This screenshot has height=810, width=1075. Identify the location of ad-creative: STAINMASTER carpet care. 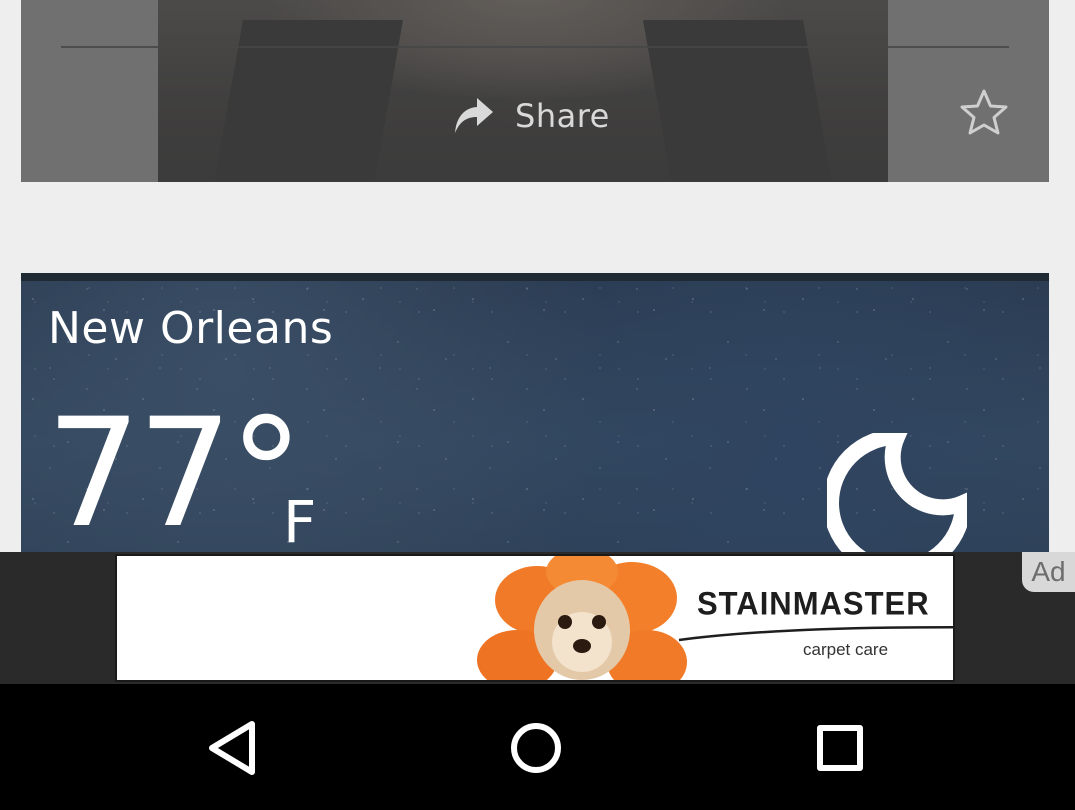
(535, 618).